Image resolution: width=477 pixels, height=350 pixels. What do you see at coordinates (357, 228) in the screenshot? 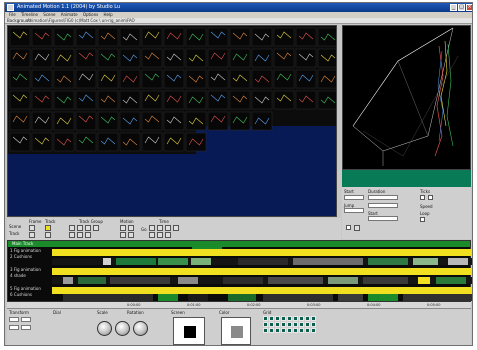
I see `panel-apply-button` at bounding box center [357, 228].